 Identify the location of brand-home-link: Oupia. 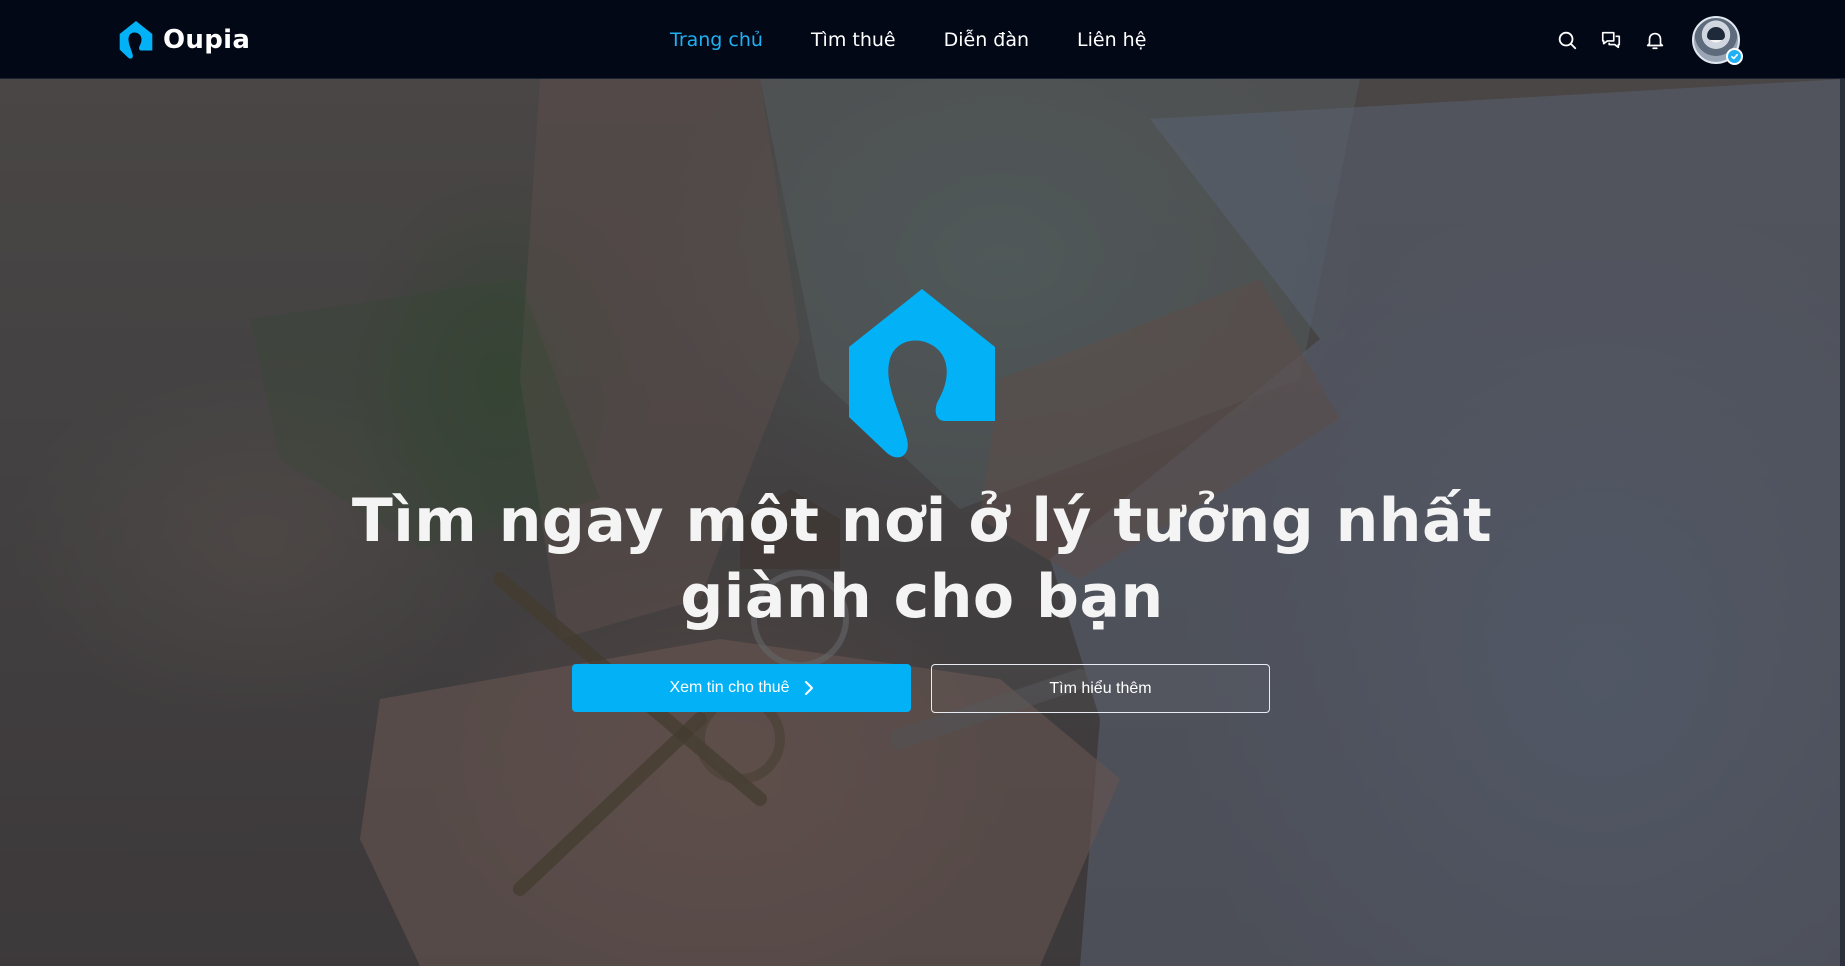
(184, 40).